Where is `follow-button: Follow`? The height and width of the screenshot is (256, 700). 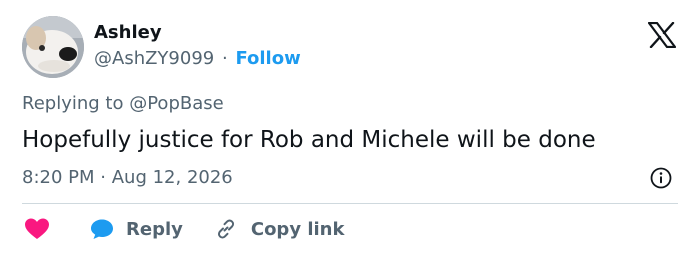
follow-button: Follow is located at coordinates (267, 58).